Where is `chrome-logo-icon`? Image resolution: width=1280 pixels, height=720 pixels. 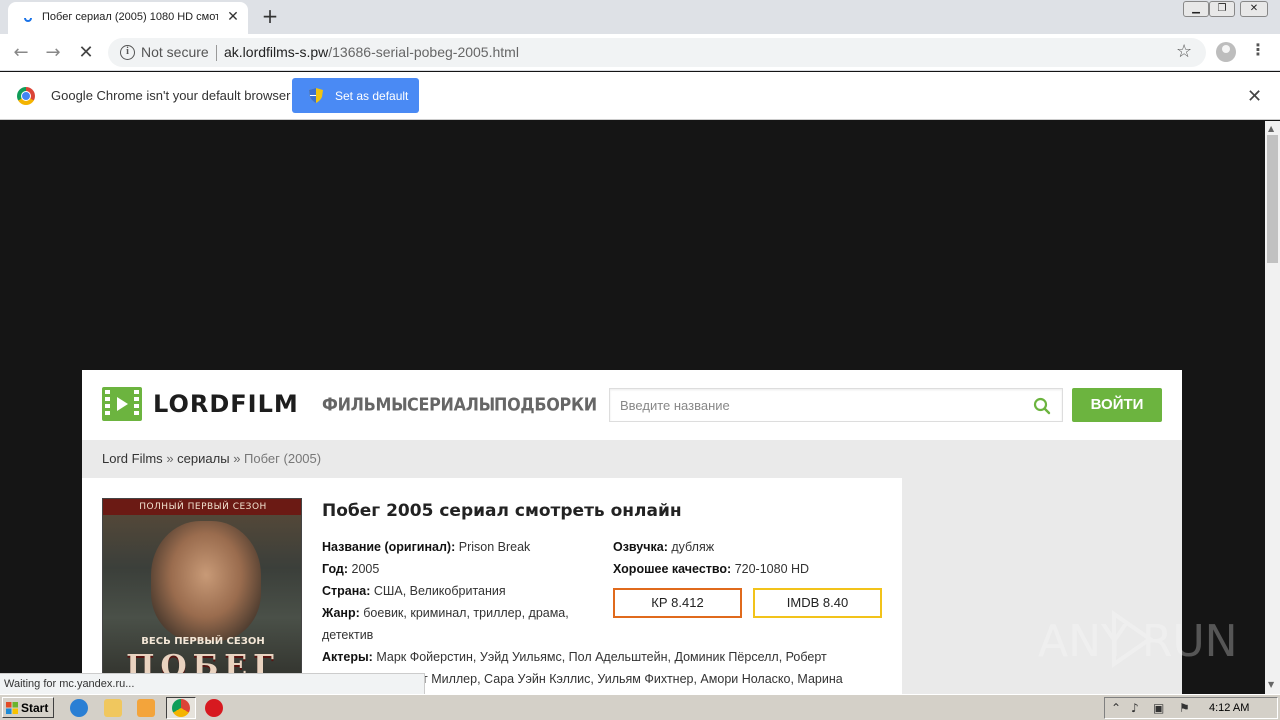
chrome-logo-icon is located at coordinates (26, 96).